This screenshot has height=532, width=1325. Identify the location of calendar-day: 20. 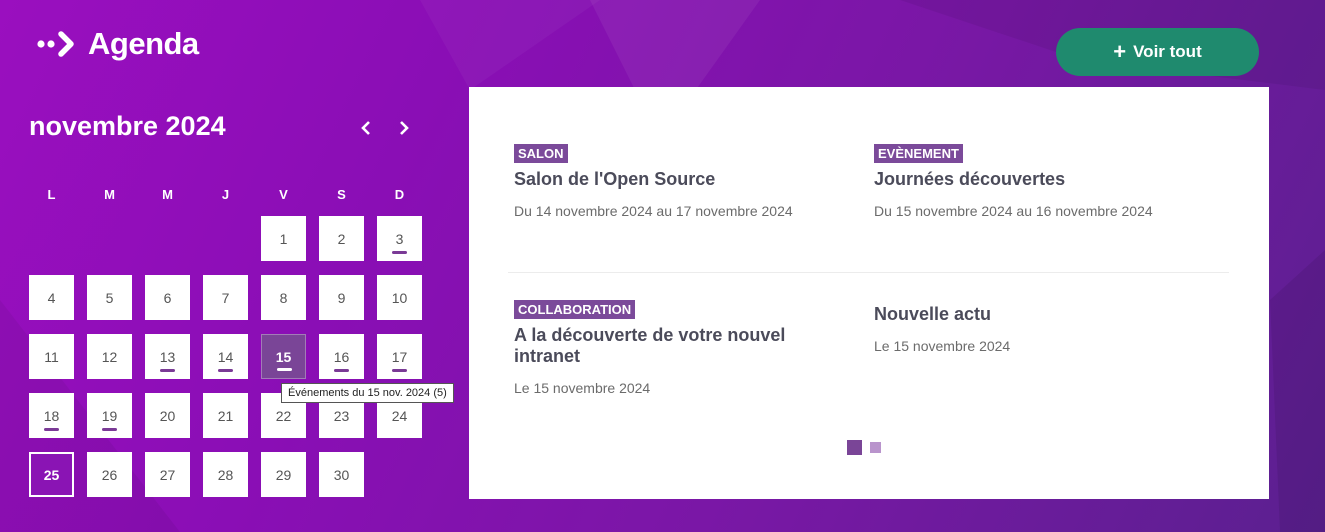
(167, 415).